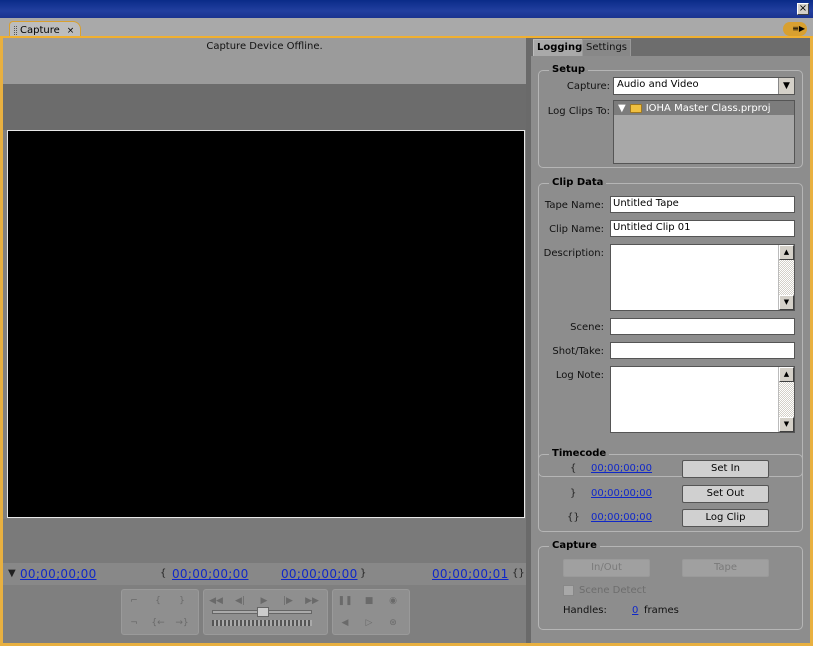  I want to click on description-field: ▲ ▼, so click(702, 277).